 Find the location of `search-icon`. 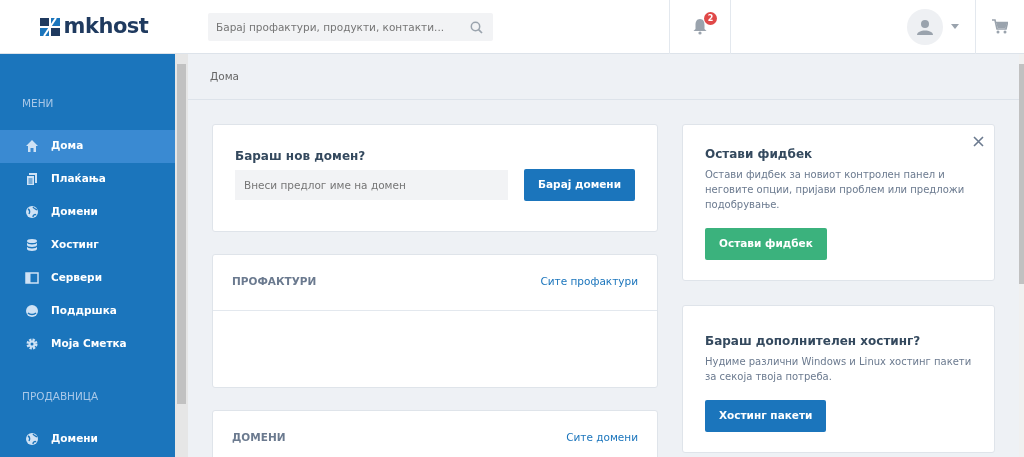

search-icon is located at coordinates (476, 27).